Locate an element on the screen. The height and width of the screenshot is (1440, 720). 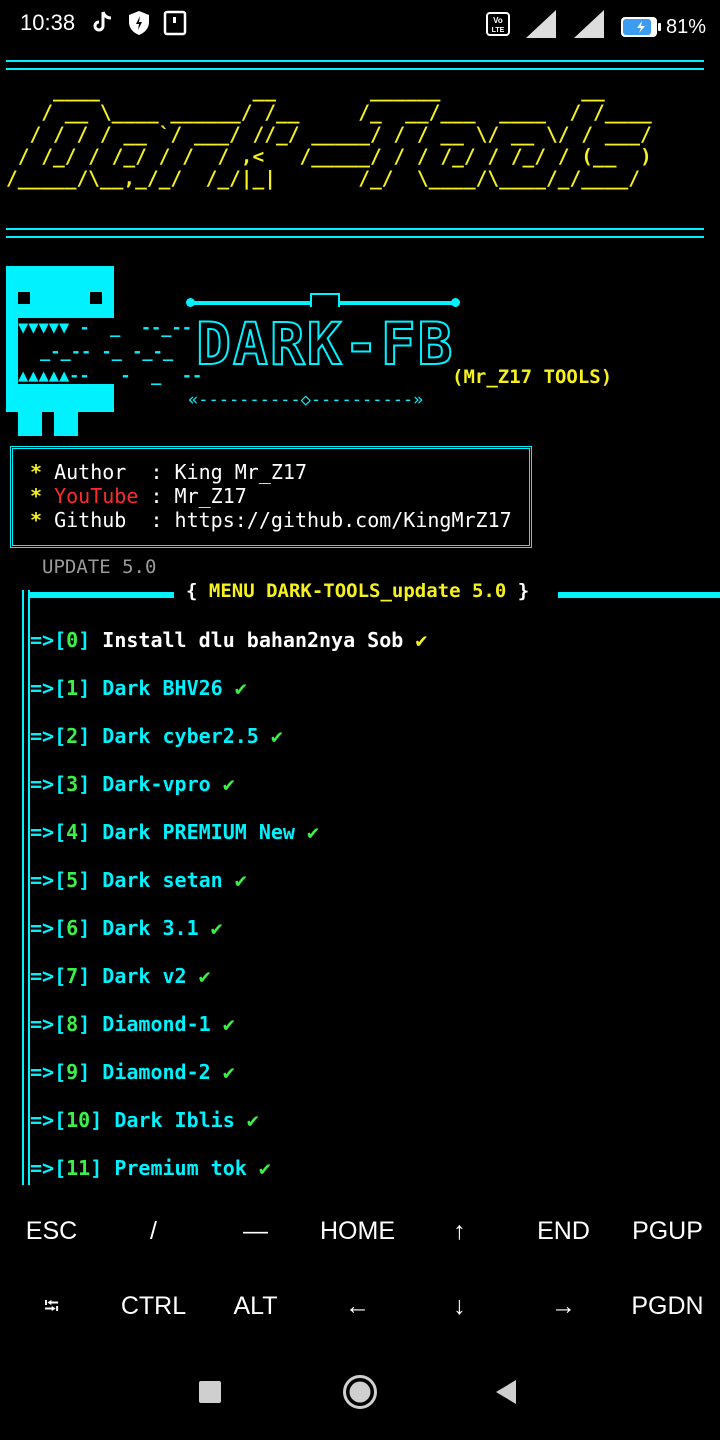
menu-title: { MENU DARK-TOOLS_update 5.0 } is located at coordinates (358, 591).